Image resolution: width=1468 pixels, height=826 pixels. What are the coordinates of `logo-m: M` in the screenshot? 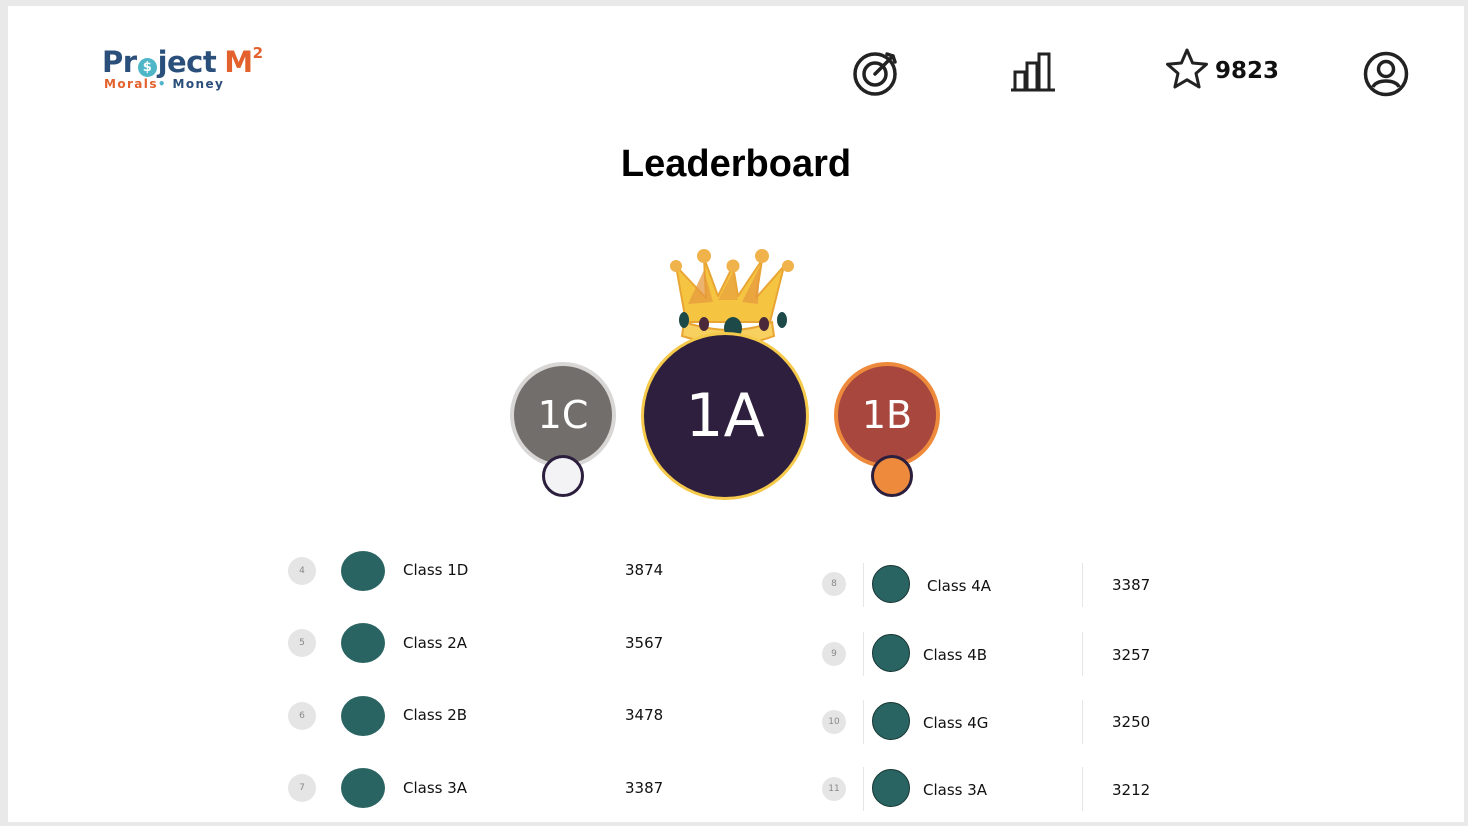 It's located at (238, 62).